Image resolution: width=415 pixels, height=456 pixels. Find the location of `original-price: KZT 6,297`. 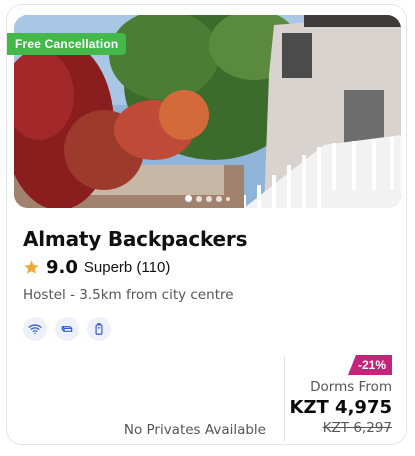

original-price: KZT 6,297 is located at coordinates (357, 428).